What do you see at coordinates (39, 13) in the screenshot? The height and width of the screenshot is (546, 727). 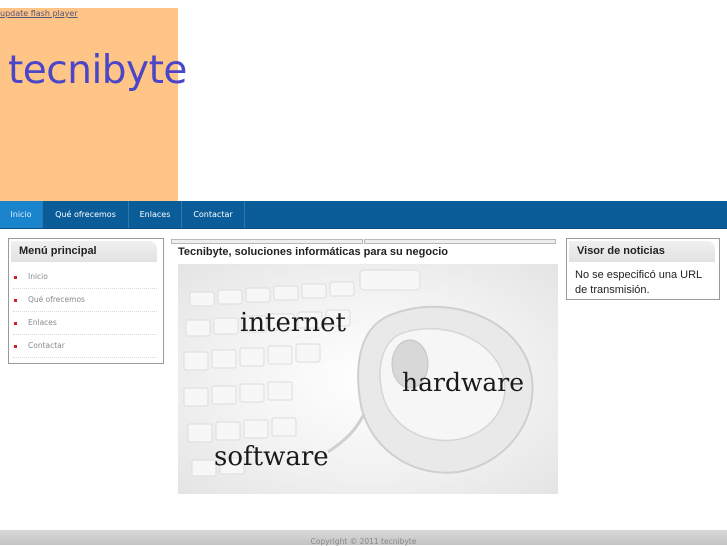 I see `update-flash-link: update flash player` at bounding box center [39, 13].